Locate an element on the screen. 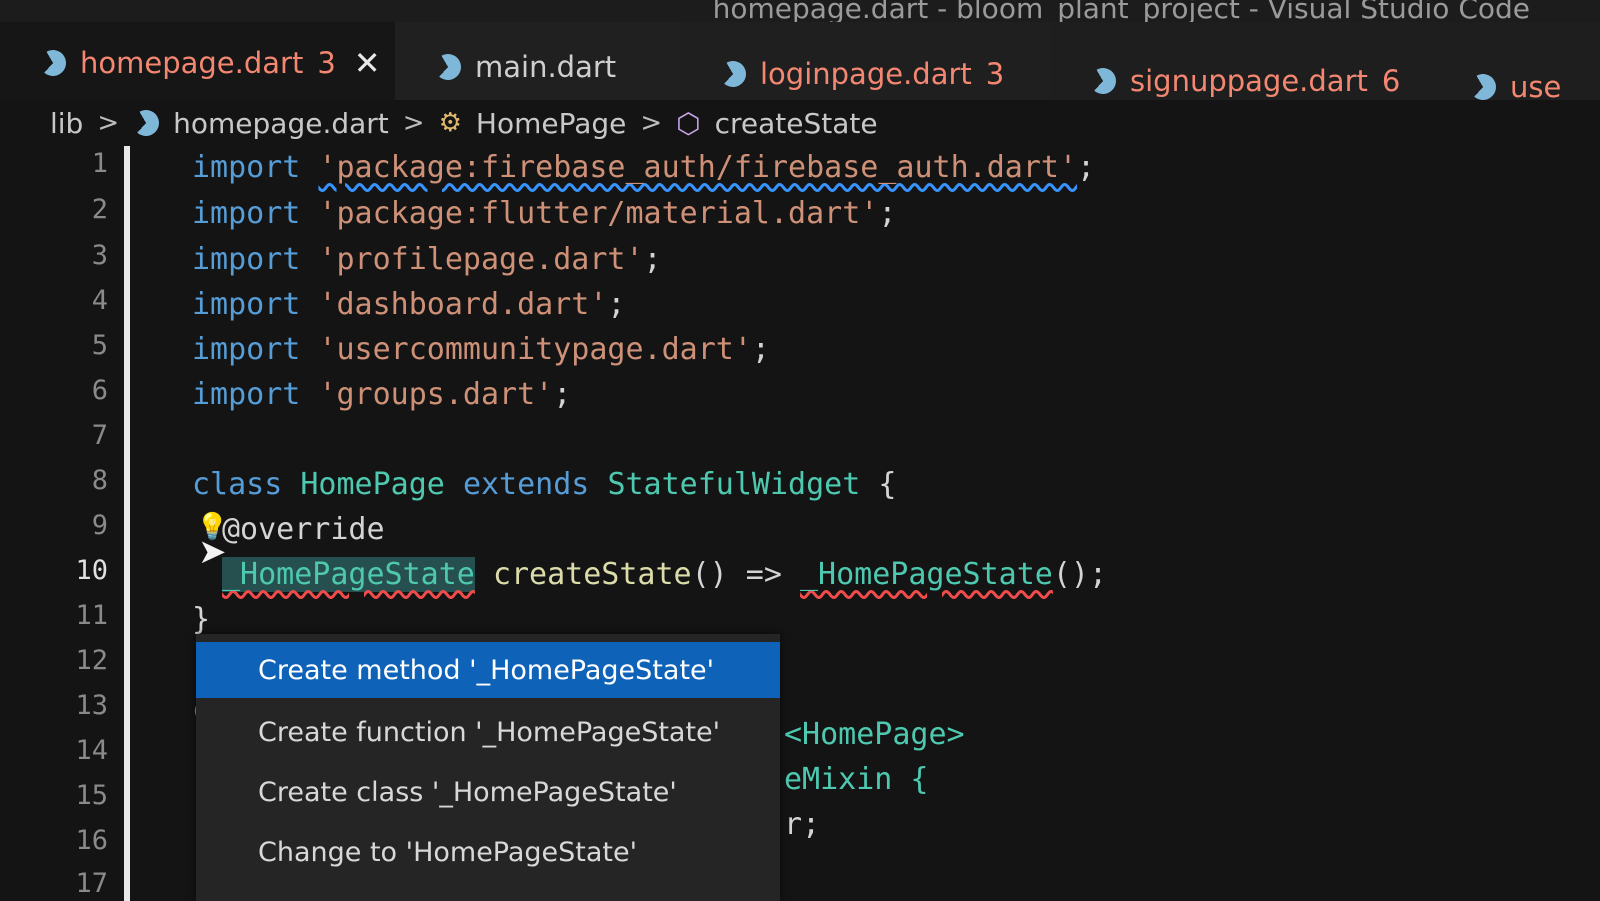  line-number: 4 is located at coordinates (99, 300).